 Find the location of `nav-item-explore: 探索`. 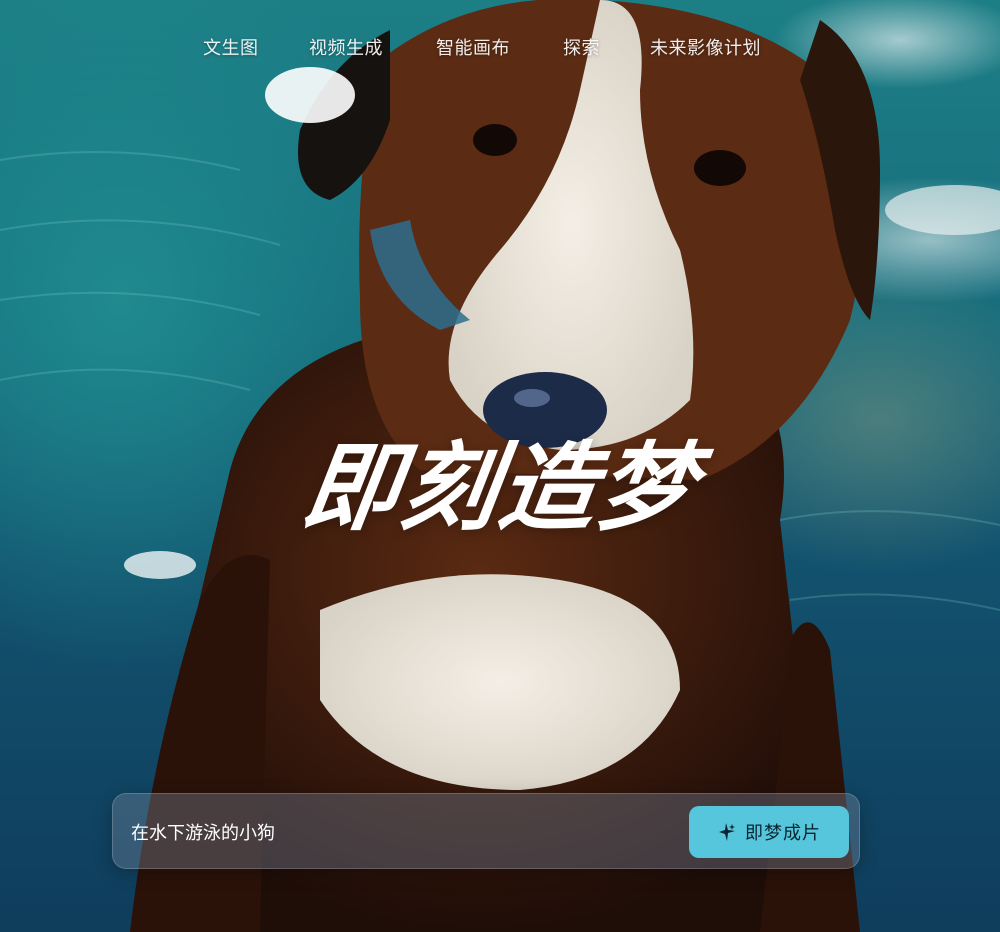

nav-item-explore: 探索 is located at coordinates (581, 47).